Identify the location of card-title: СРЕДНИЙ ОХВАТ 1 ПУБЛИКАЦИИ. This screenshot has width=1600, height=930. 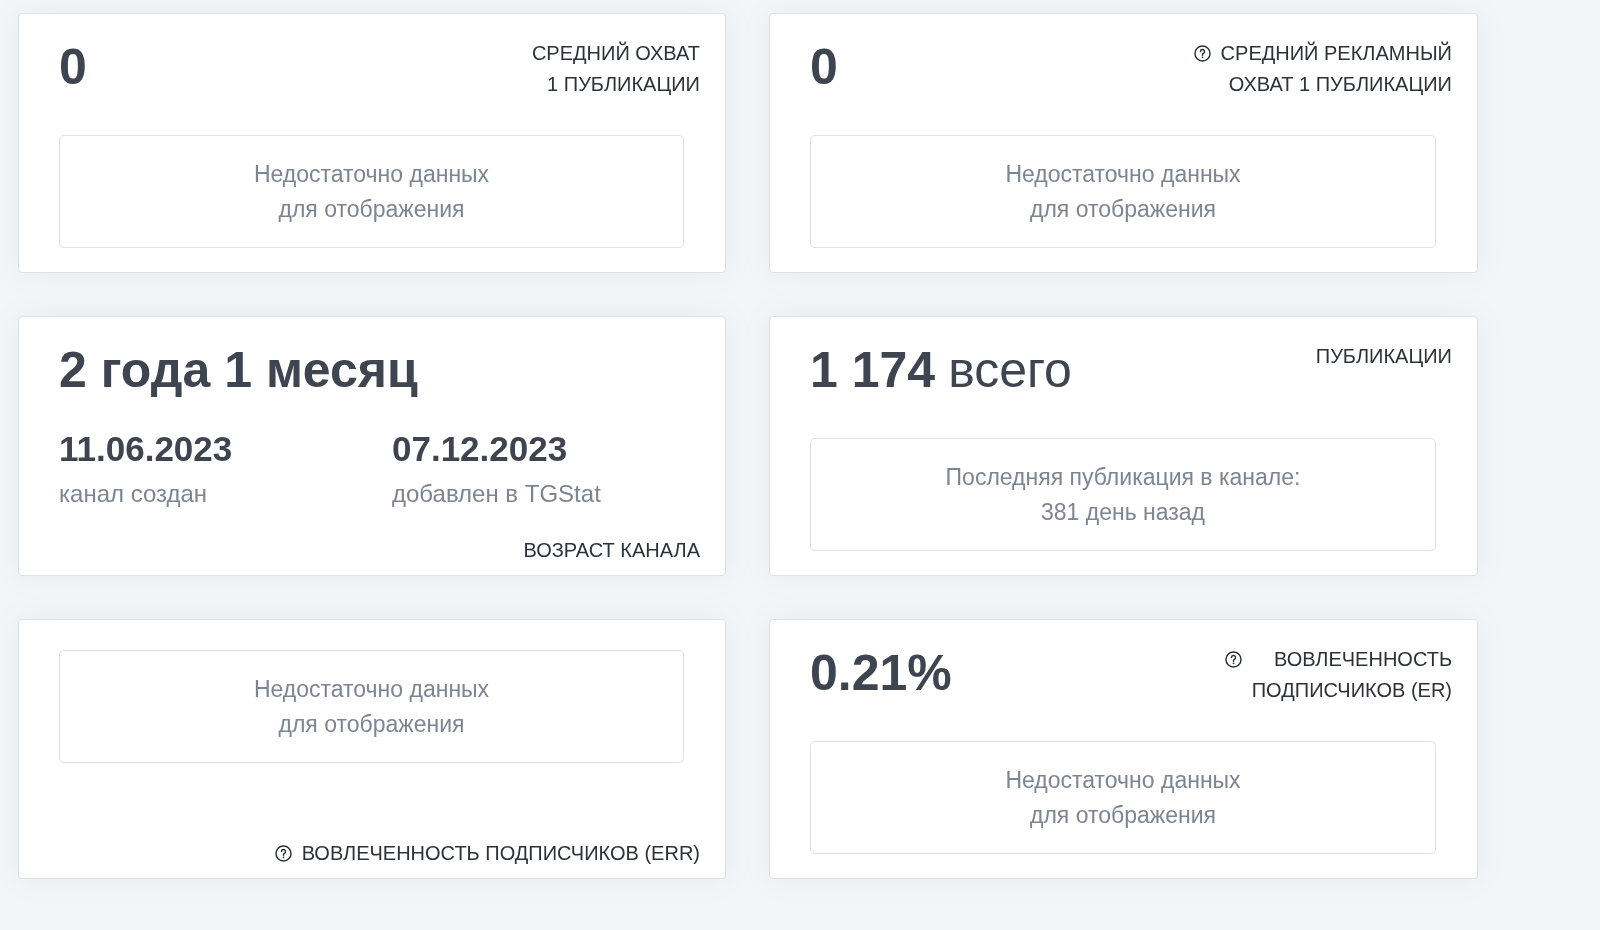
(615, 68).